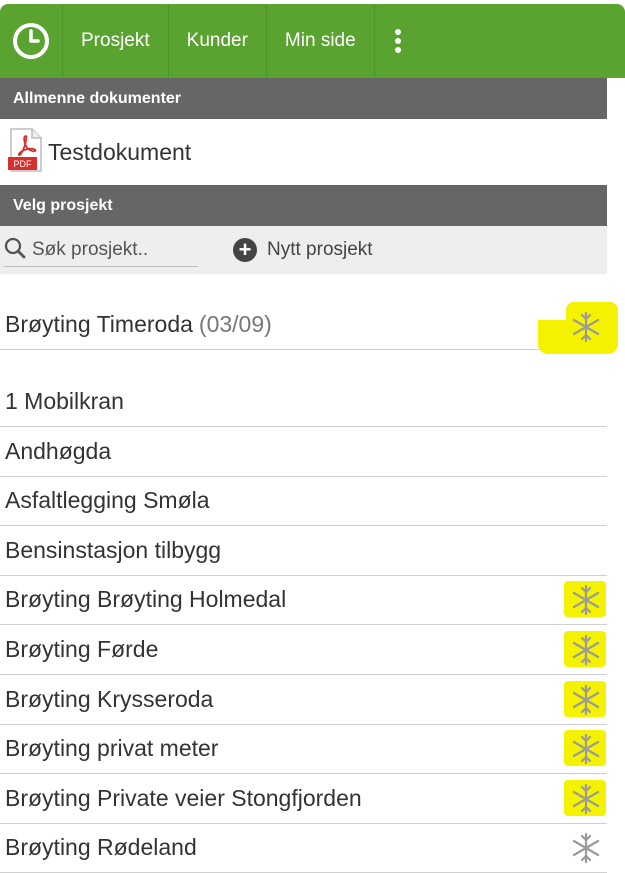 The image size is (625, 873). What do you see at coordinates (99, 324) in the screenshot?
I see `active-project-name: Brøyting Timeroda` at bounding box center [99, 324].